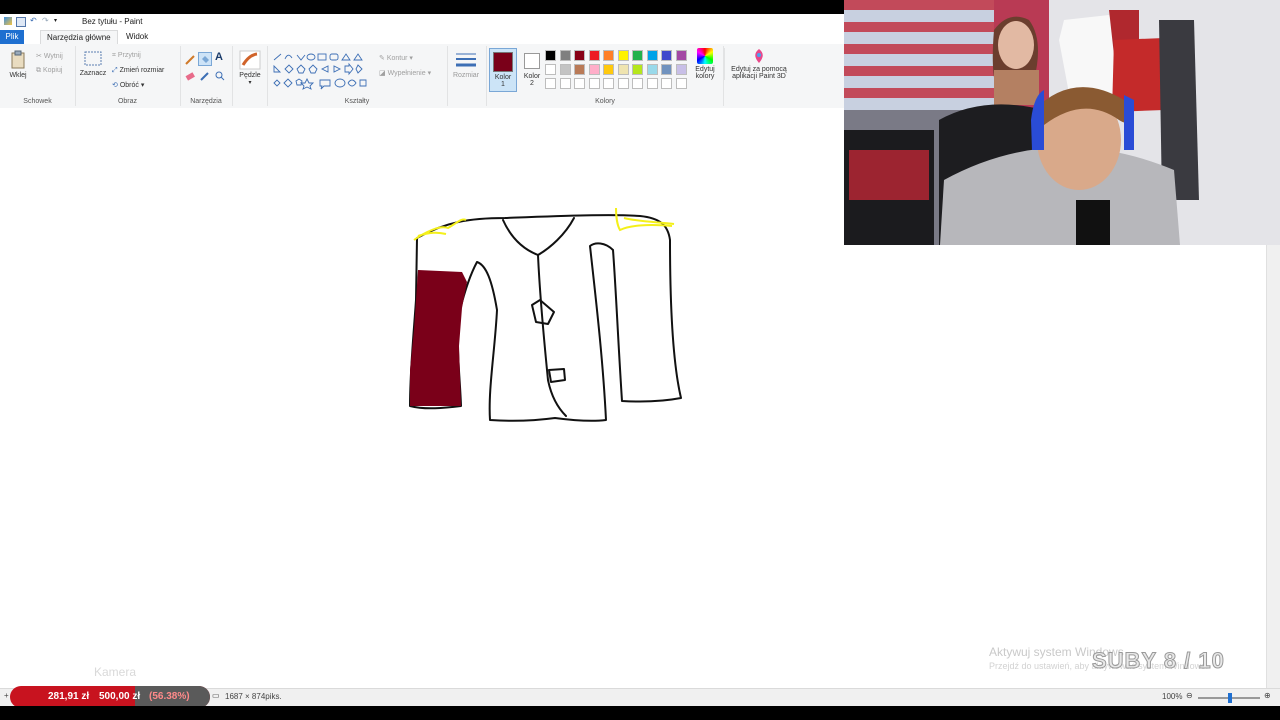  Describe the element at coordinates (253, 696) in the screenshot. I see `canvas-dimensions: 1687 × 874piks.` at that location.